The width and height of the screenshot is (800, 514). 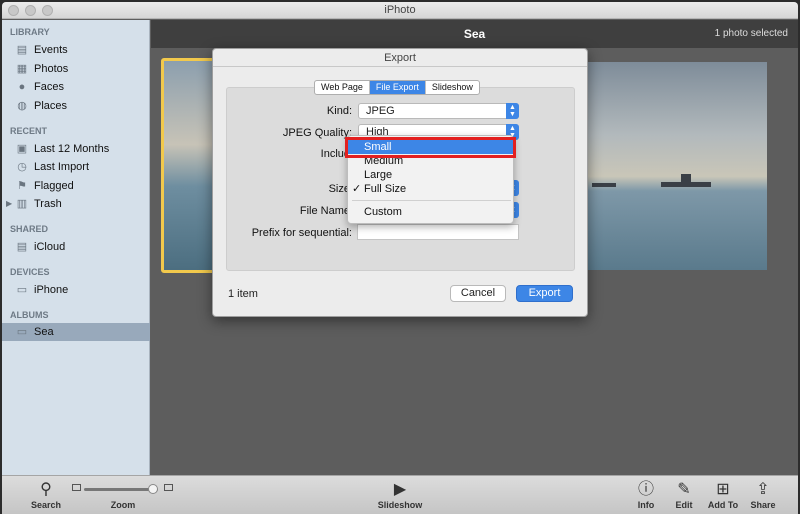 I want to click on file-name-label: File Name, so click(x=324, y=211).